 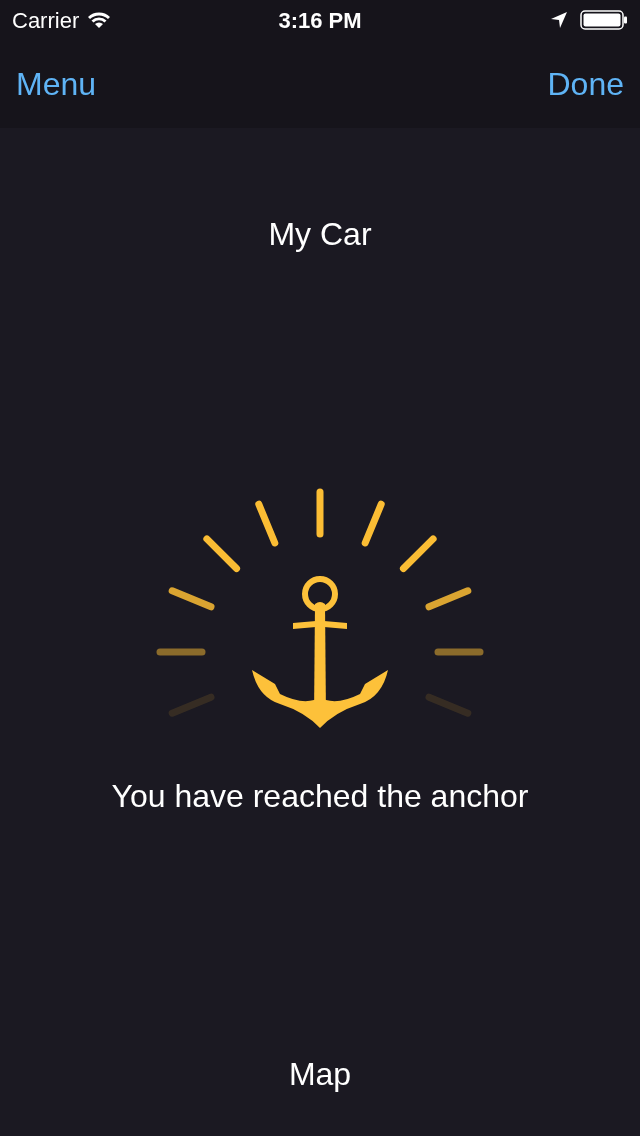 I want to click on anchor-icon, so click(x=320, y=652).